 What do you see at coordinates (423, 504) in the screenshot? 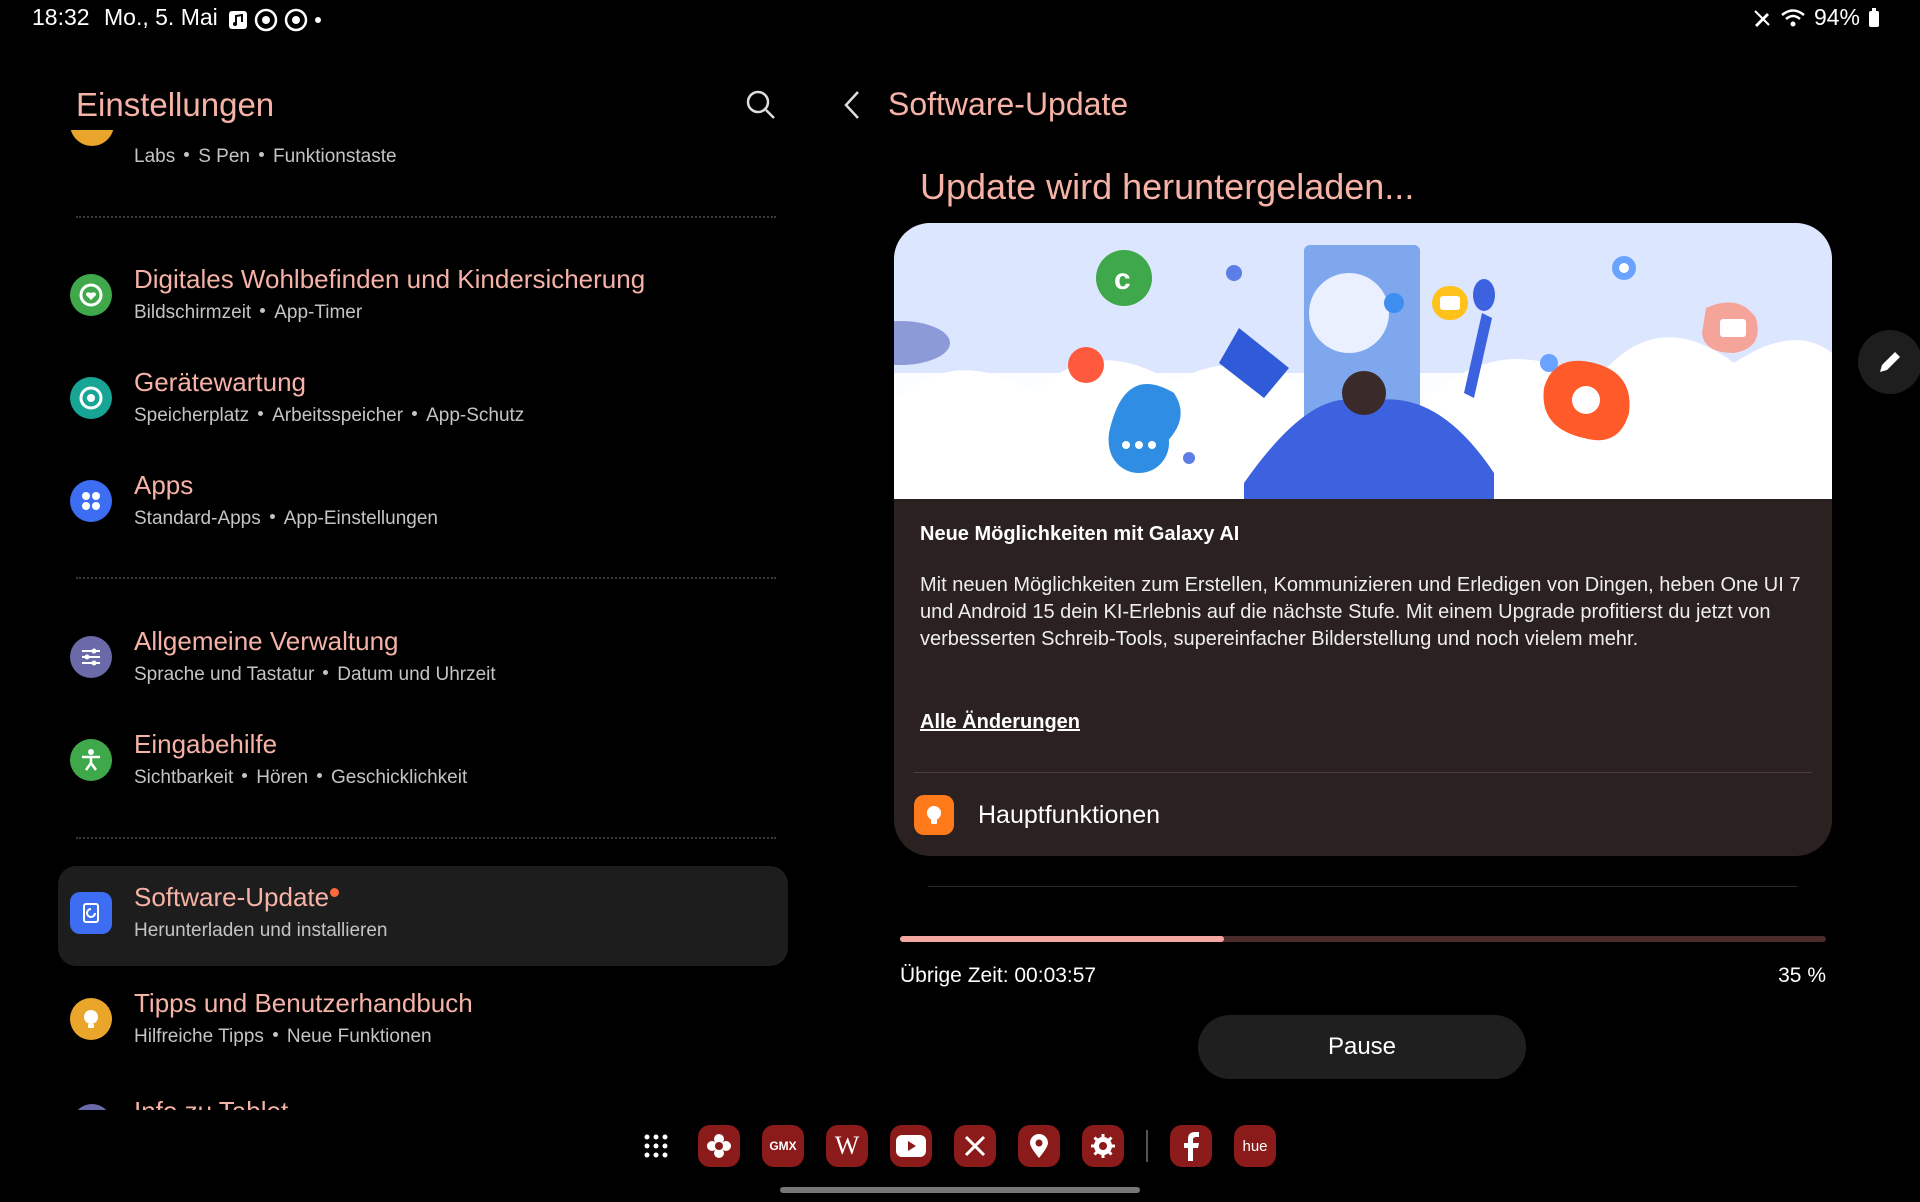
I see `settings-item-apps: Apps Standard-Apps App-Einstellungen` at bounding box center [423, 504].